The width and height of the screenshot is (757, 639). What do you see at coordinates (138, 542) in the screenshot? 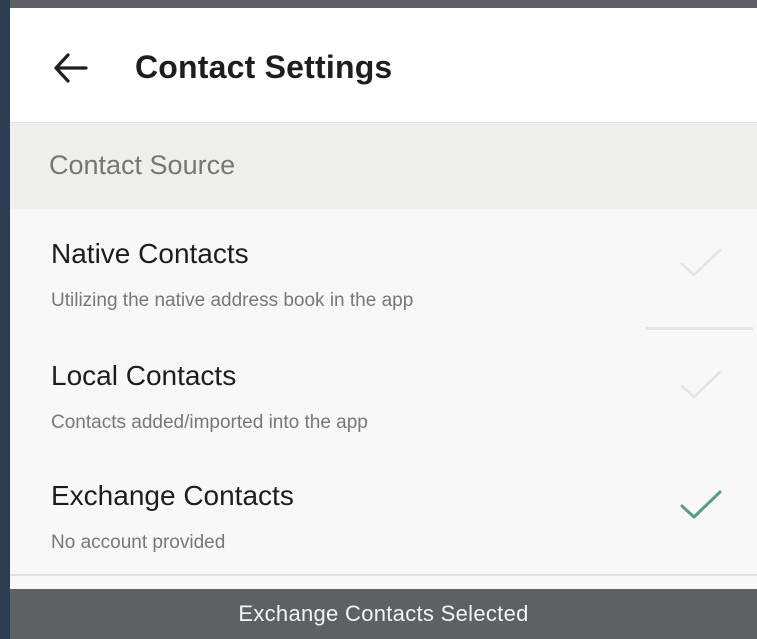
I see `source-item-subtitle: No account provided` at bounding box center [138, 542].